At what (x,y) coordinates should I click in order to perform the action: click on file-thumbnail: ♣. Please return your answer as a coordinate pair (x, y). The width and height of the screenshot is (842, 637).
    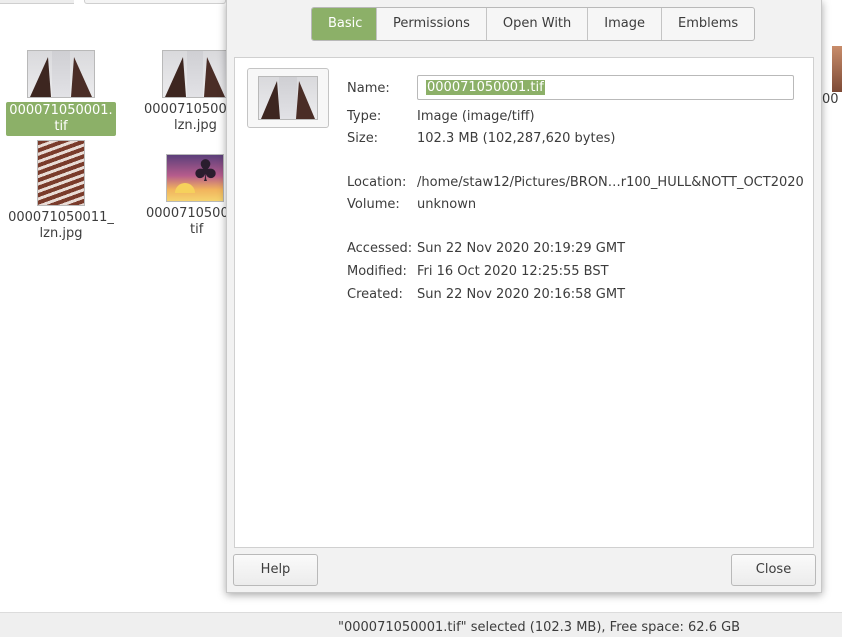
    Looking at the image, I should click on (195, 178).